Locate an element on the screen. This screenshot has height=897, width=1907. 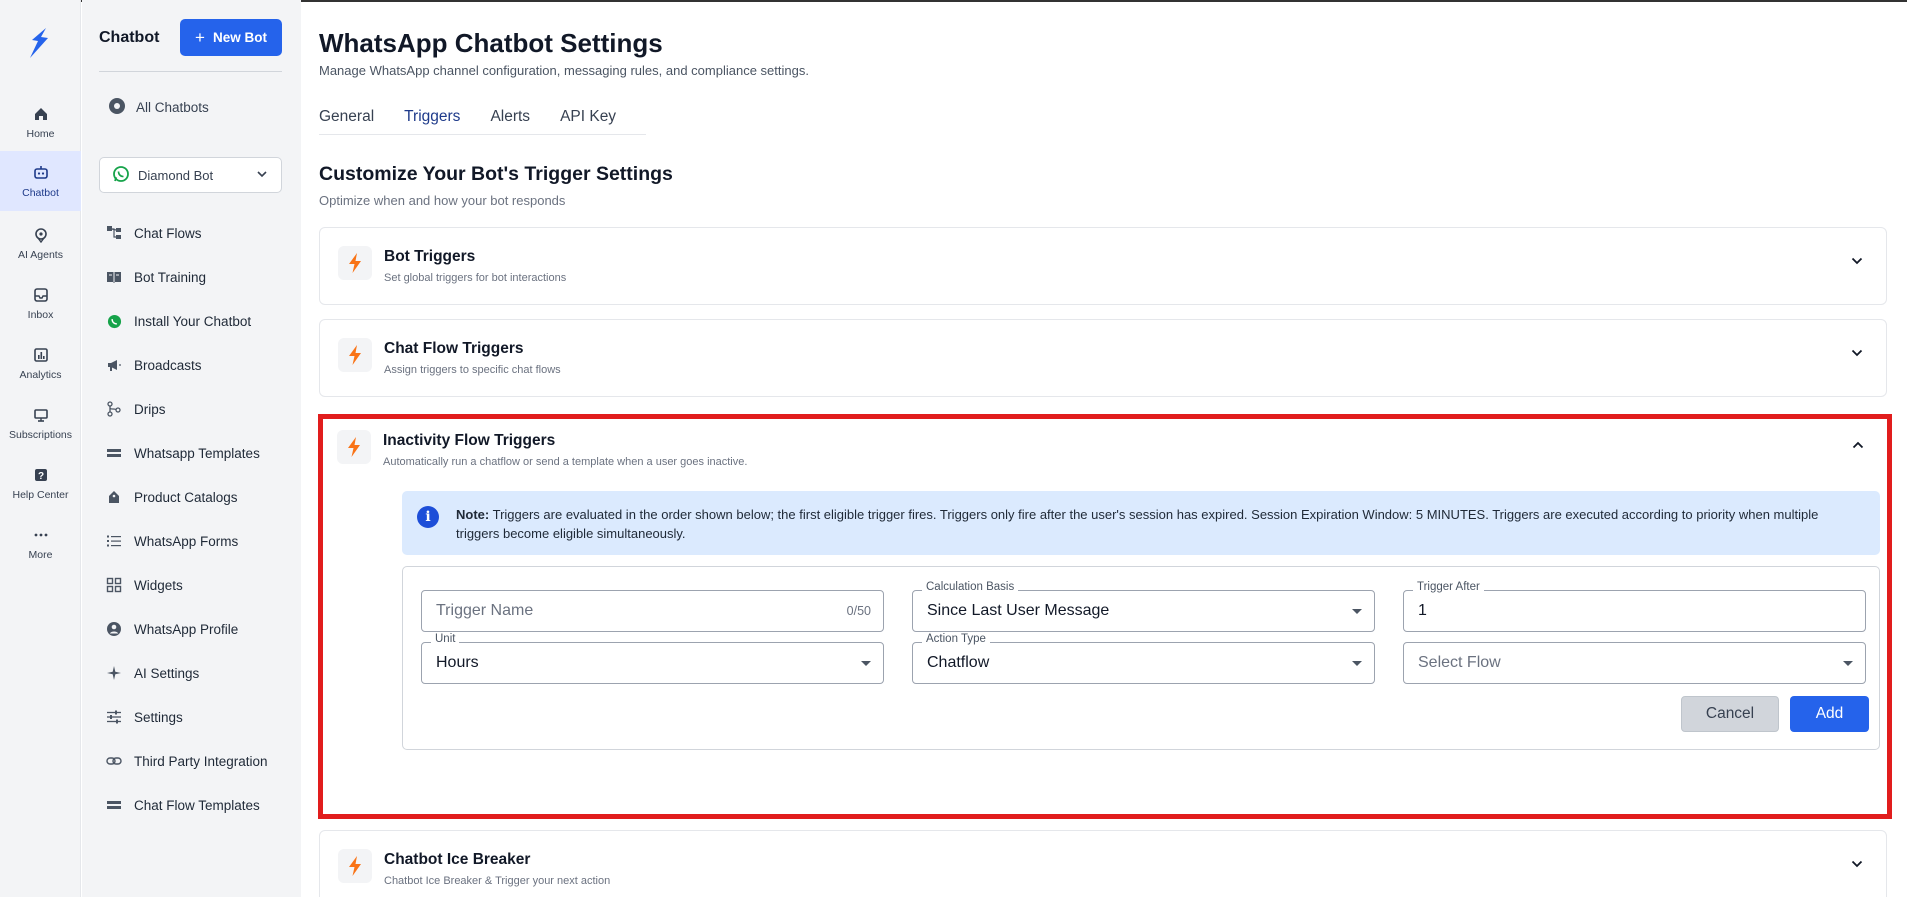
selected-bot-name: Diamond Bot is located at coordinates (176, 175).